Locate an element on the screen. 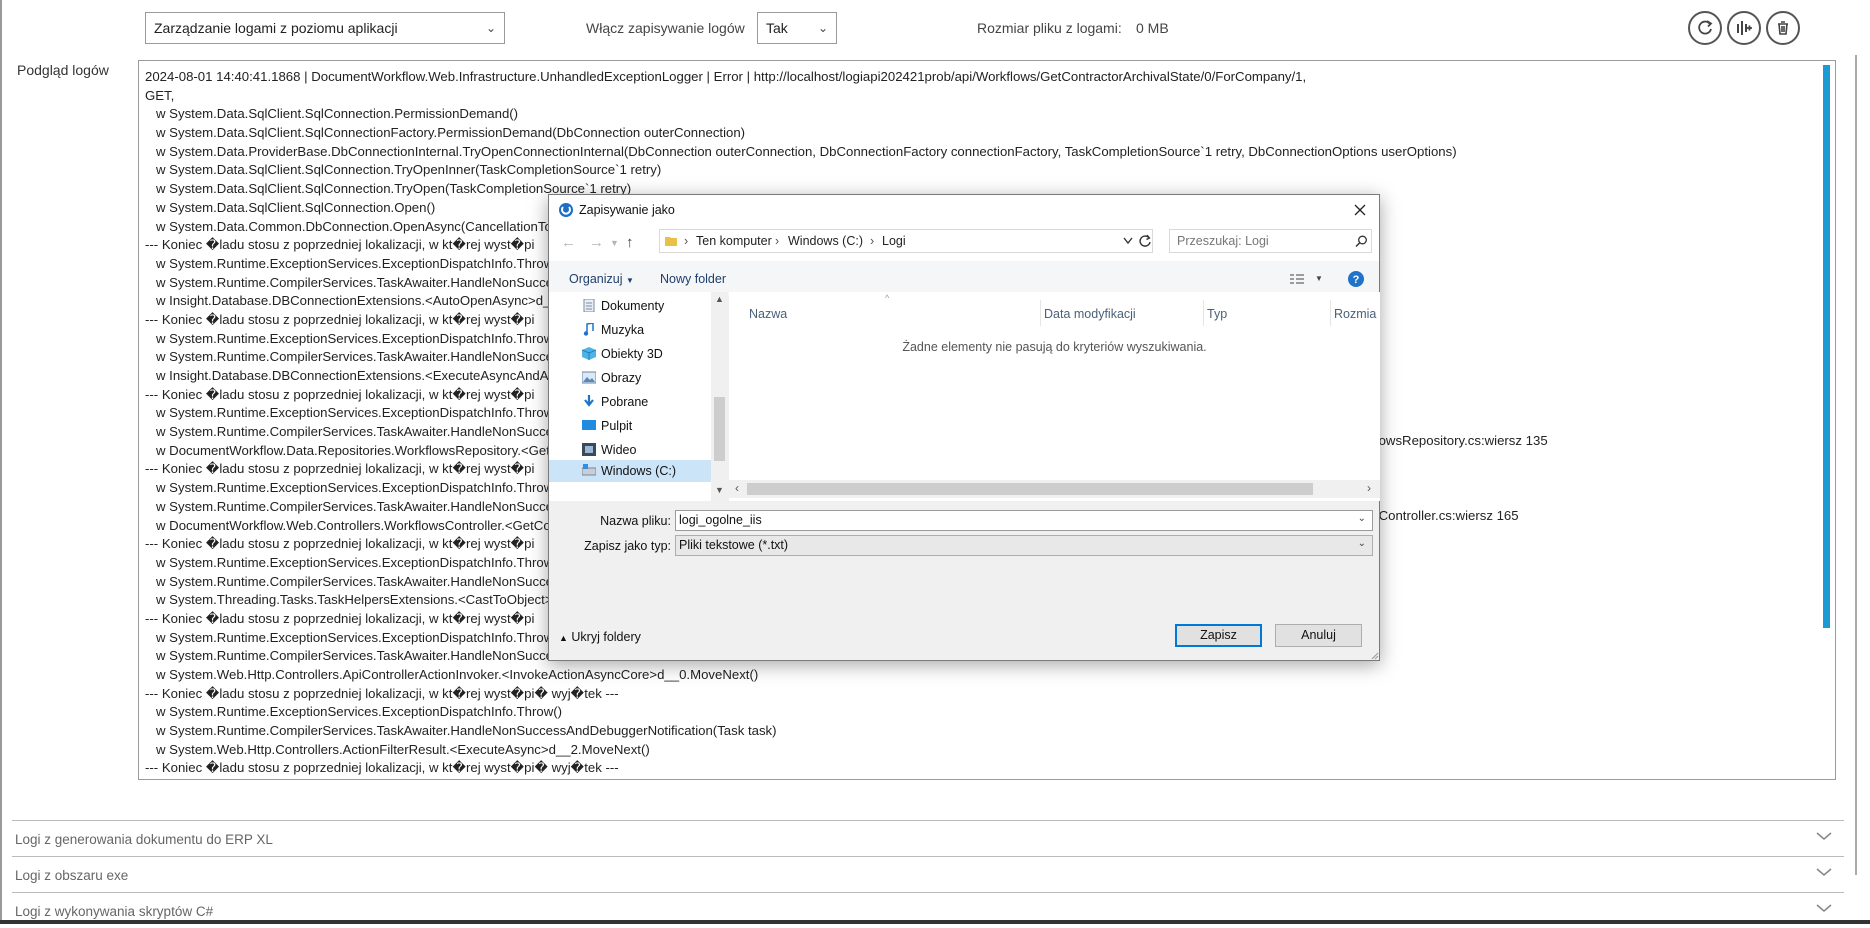 This screenshot has width=1870, height=928. app-logo-icon is located at coordinates (566, 210).